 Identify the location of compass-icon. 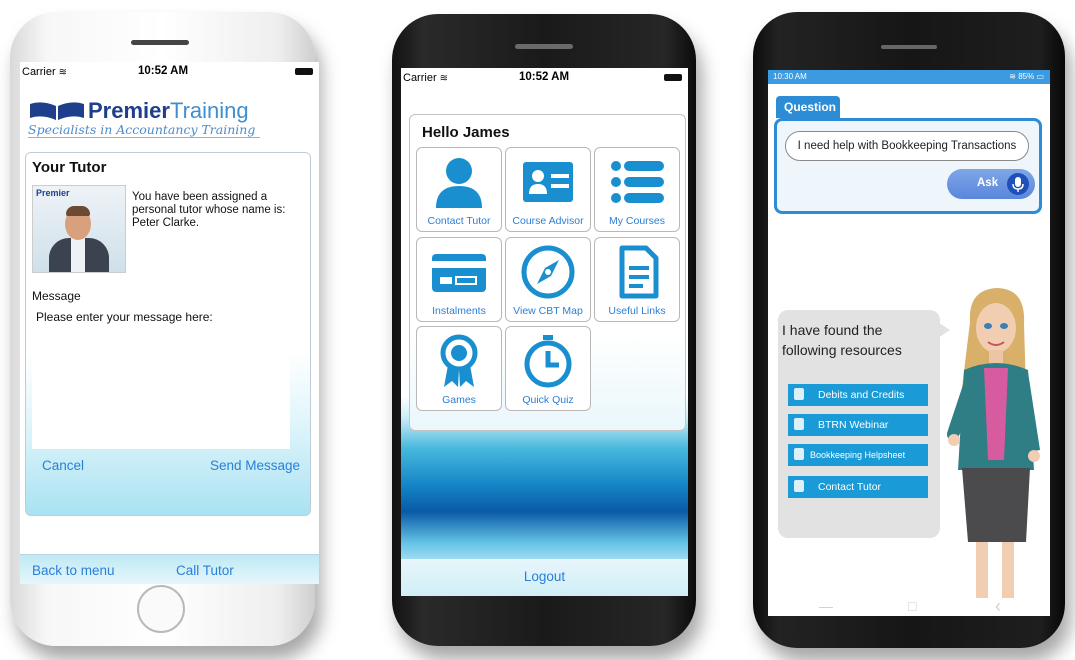
(548, 272).